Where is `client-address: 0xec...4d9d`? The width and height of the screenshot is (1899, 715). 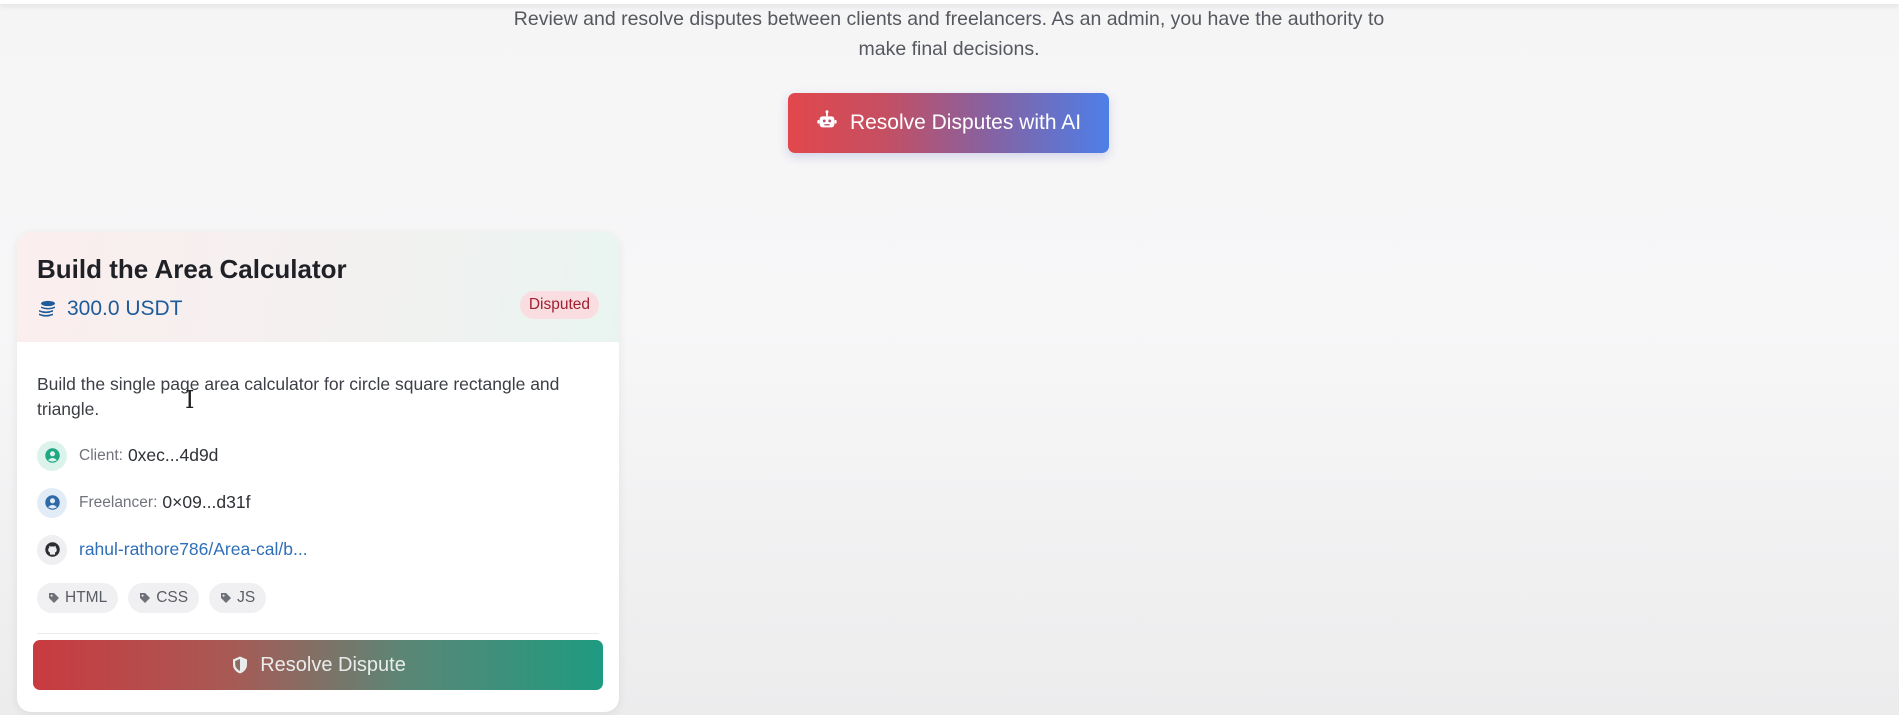
client-address: 0xec...4d9d is located at coordinates (173, 455).